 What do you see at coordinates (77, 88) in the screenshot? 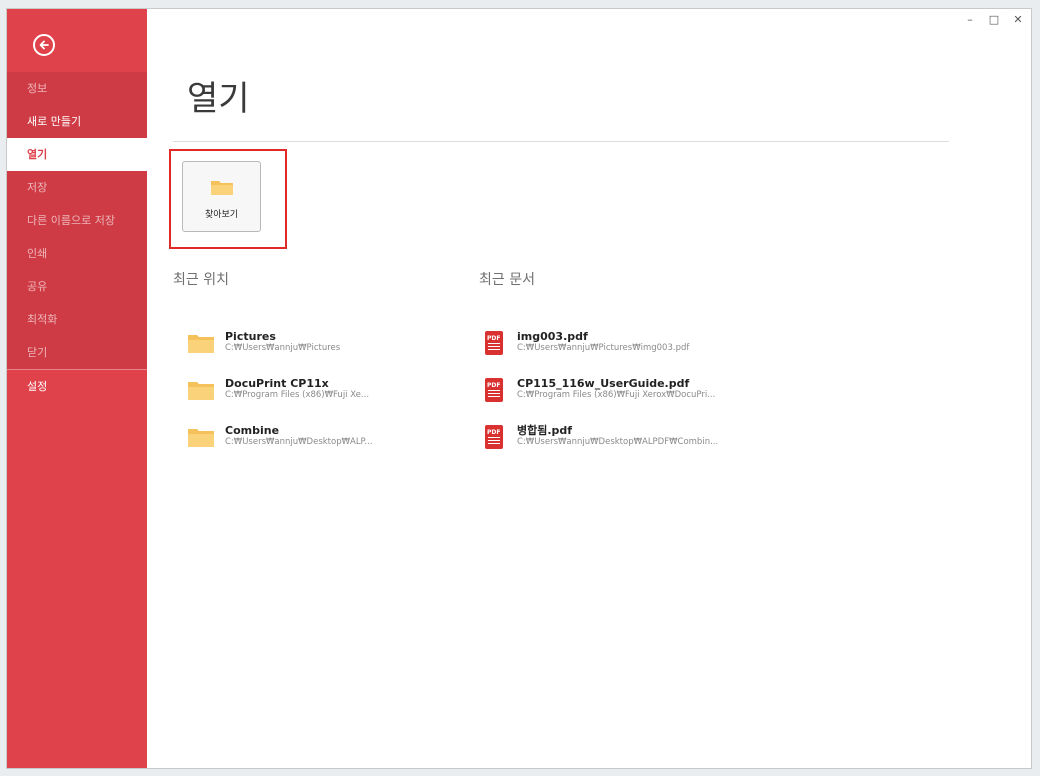
I see `sidebar-item-info: 정보` at bounding box center [77, 88].